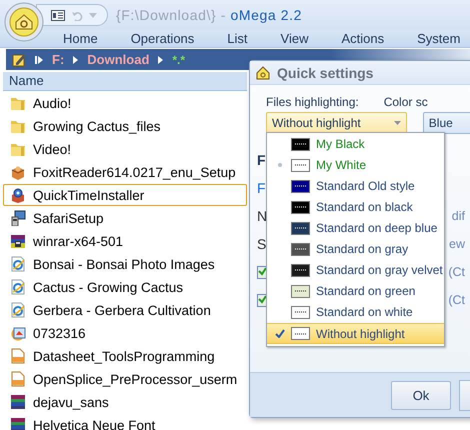 Image resolution: width=470 pixels, height=430 pixels. I want to click on option-text: ew, so click(457, 244).